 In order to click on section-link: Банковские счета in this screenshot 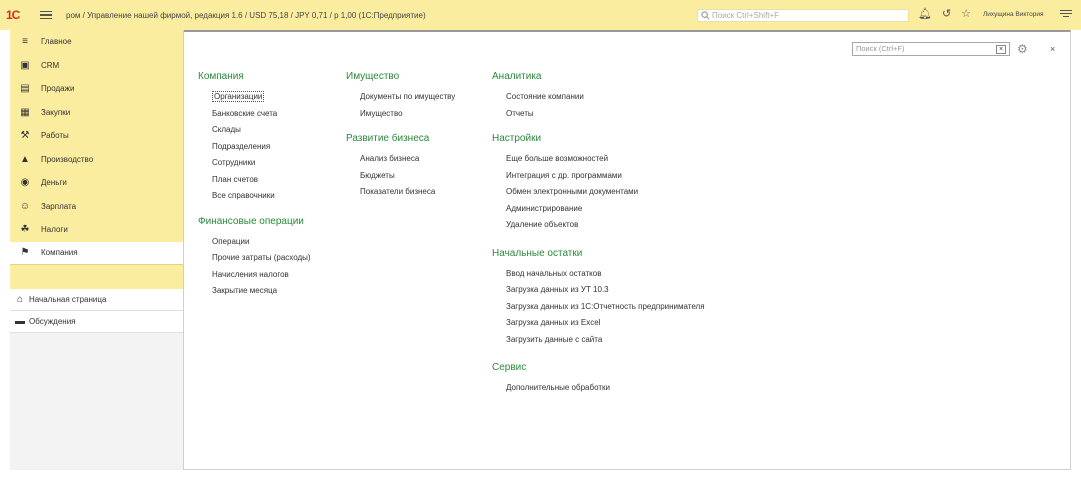, I will do `click(254, 114)`.